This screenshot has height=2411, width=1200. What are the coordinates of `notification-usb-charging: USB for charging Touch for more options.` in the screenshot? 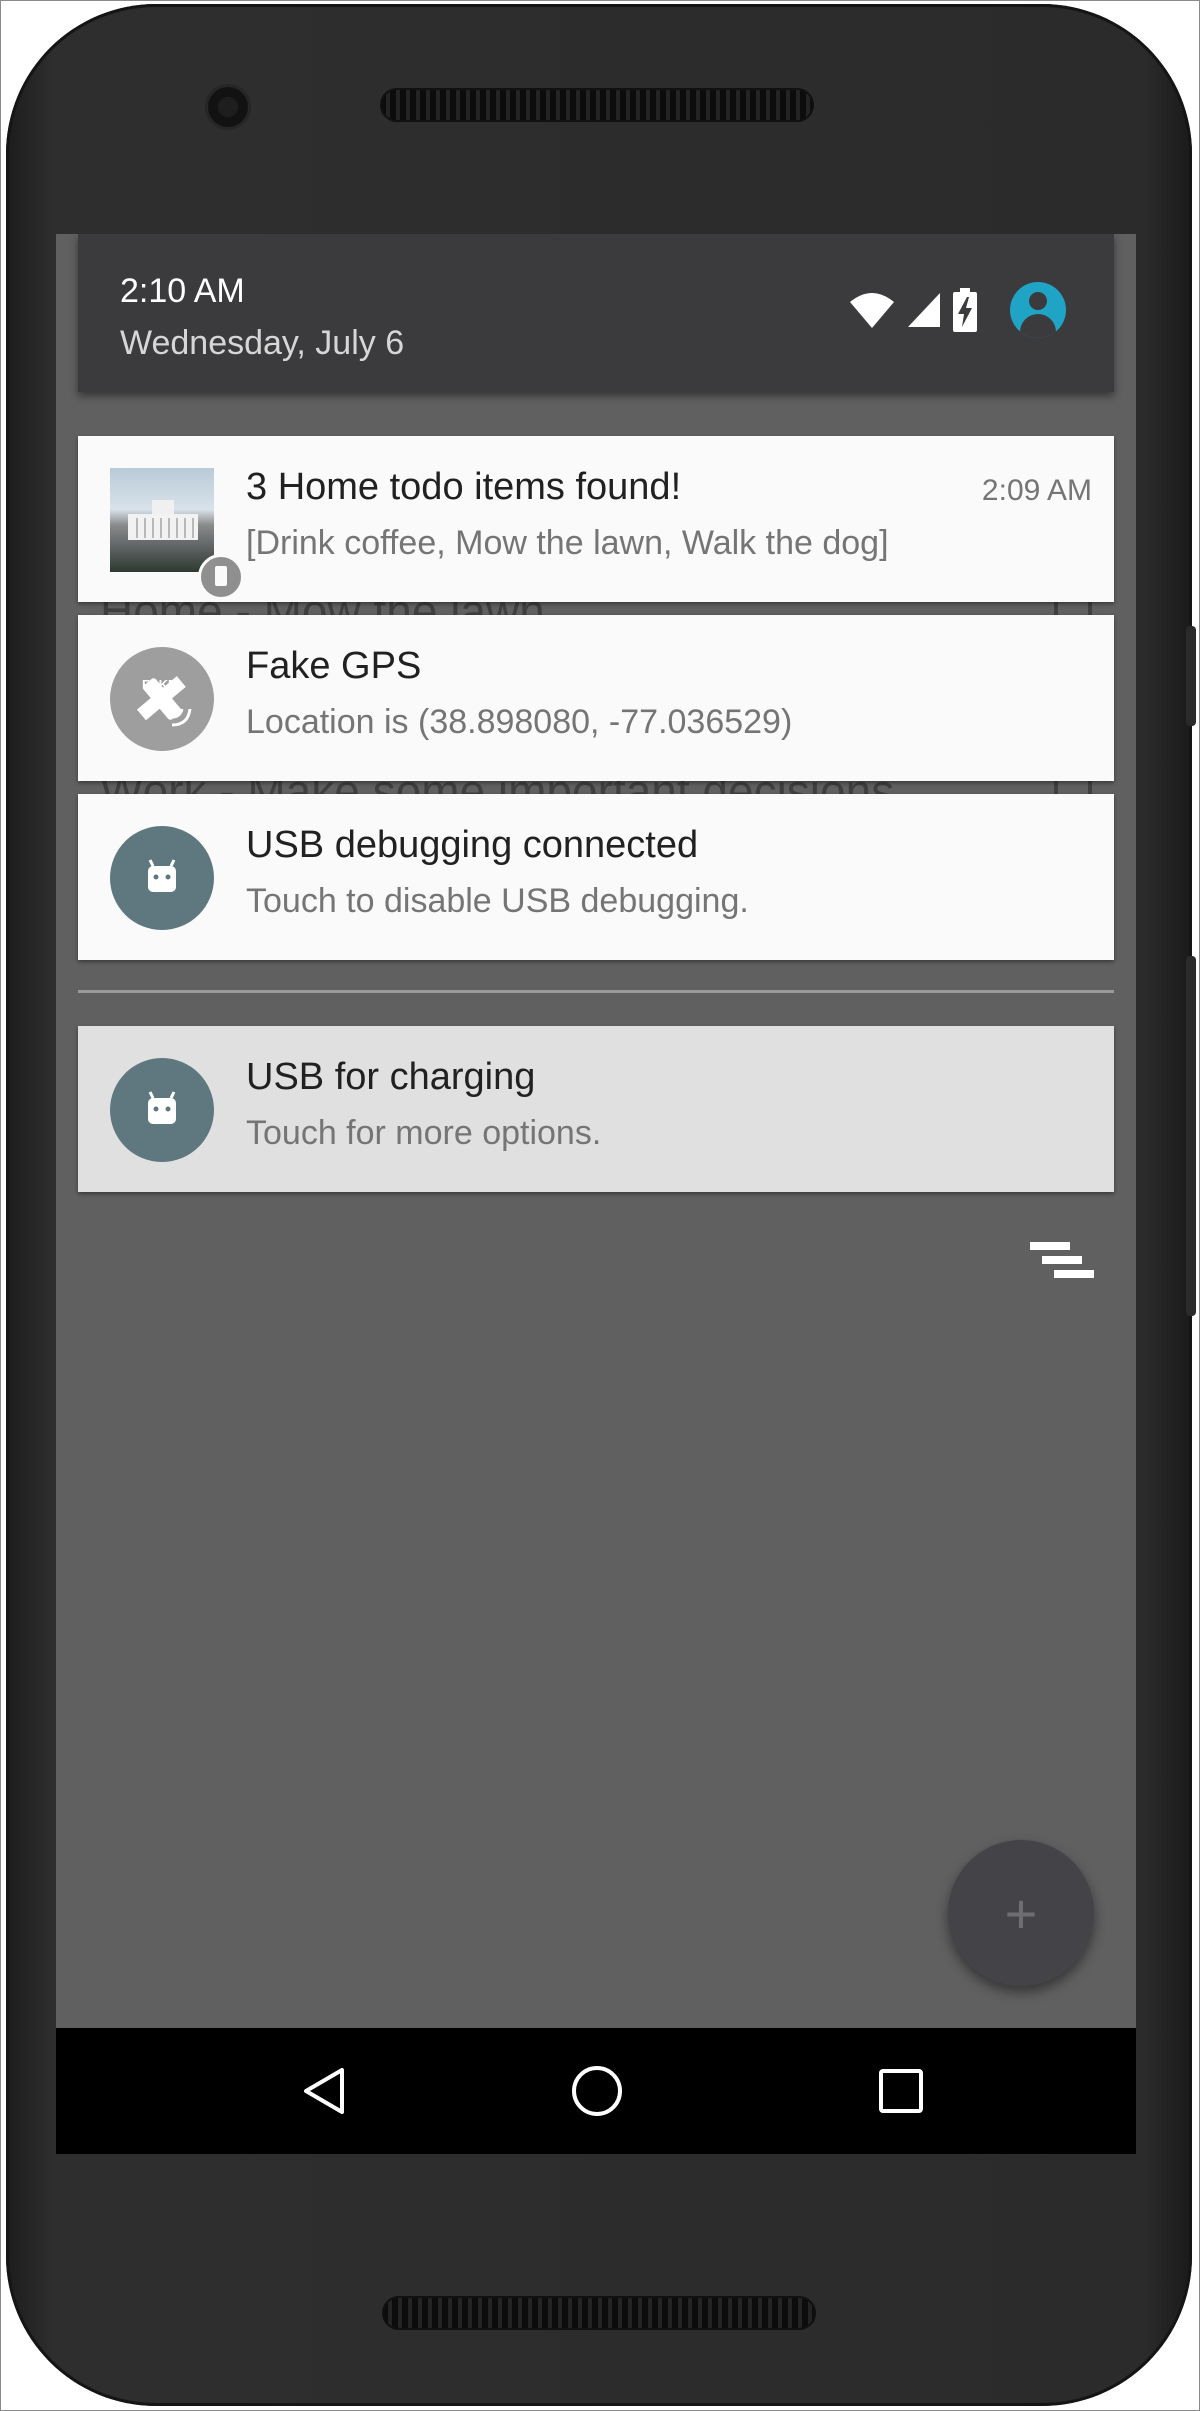 It's located at (596, 1109).